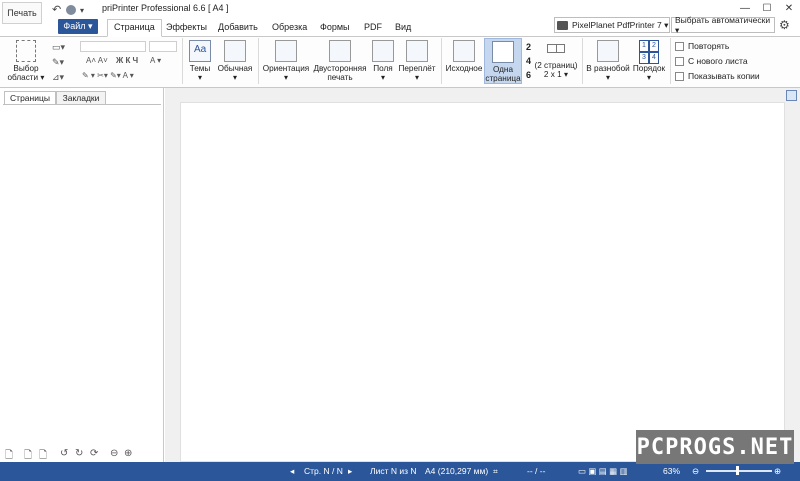  I want to click on zoom-slider-thumb, so click(737, 470).